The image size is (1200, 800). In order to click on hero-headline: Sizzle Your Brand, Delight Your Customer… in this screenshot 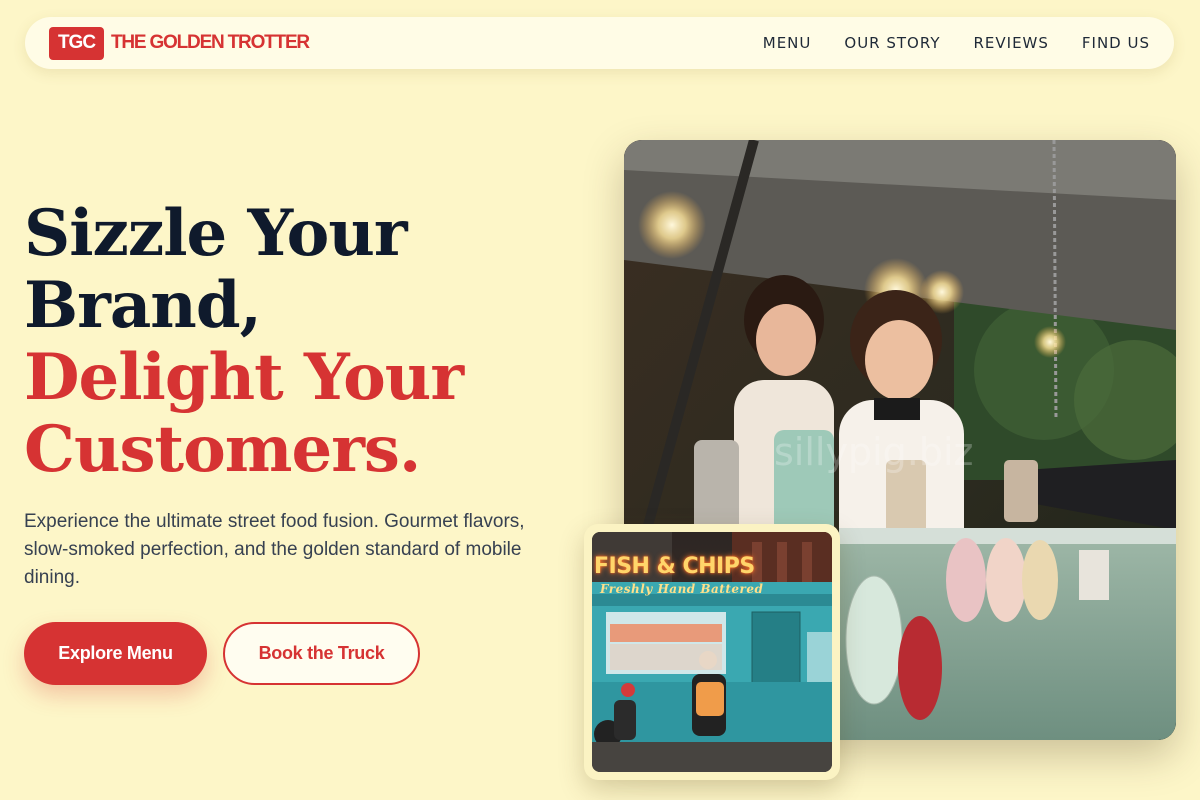, I will do `click(244, 341)`.